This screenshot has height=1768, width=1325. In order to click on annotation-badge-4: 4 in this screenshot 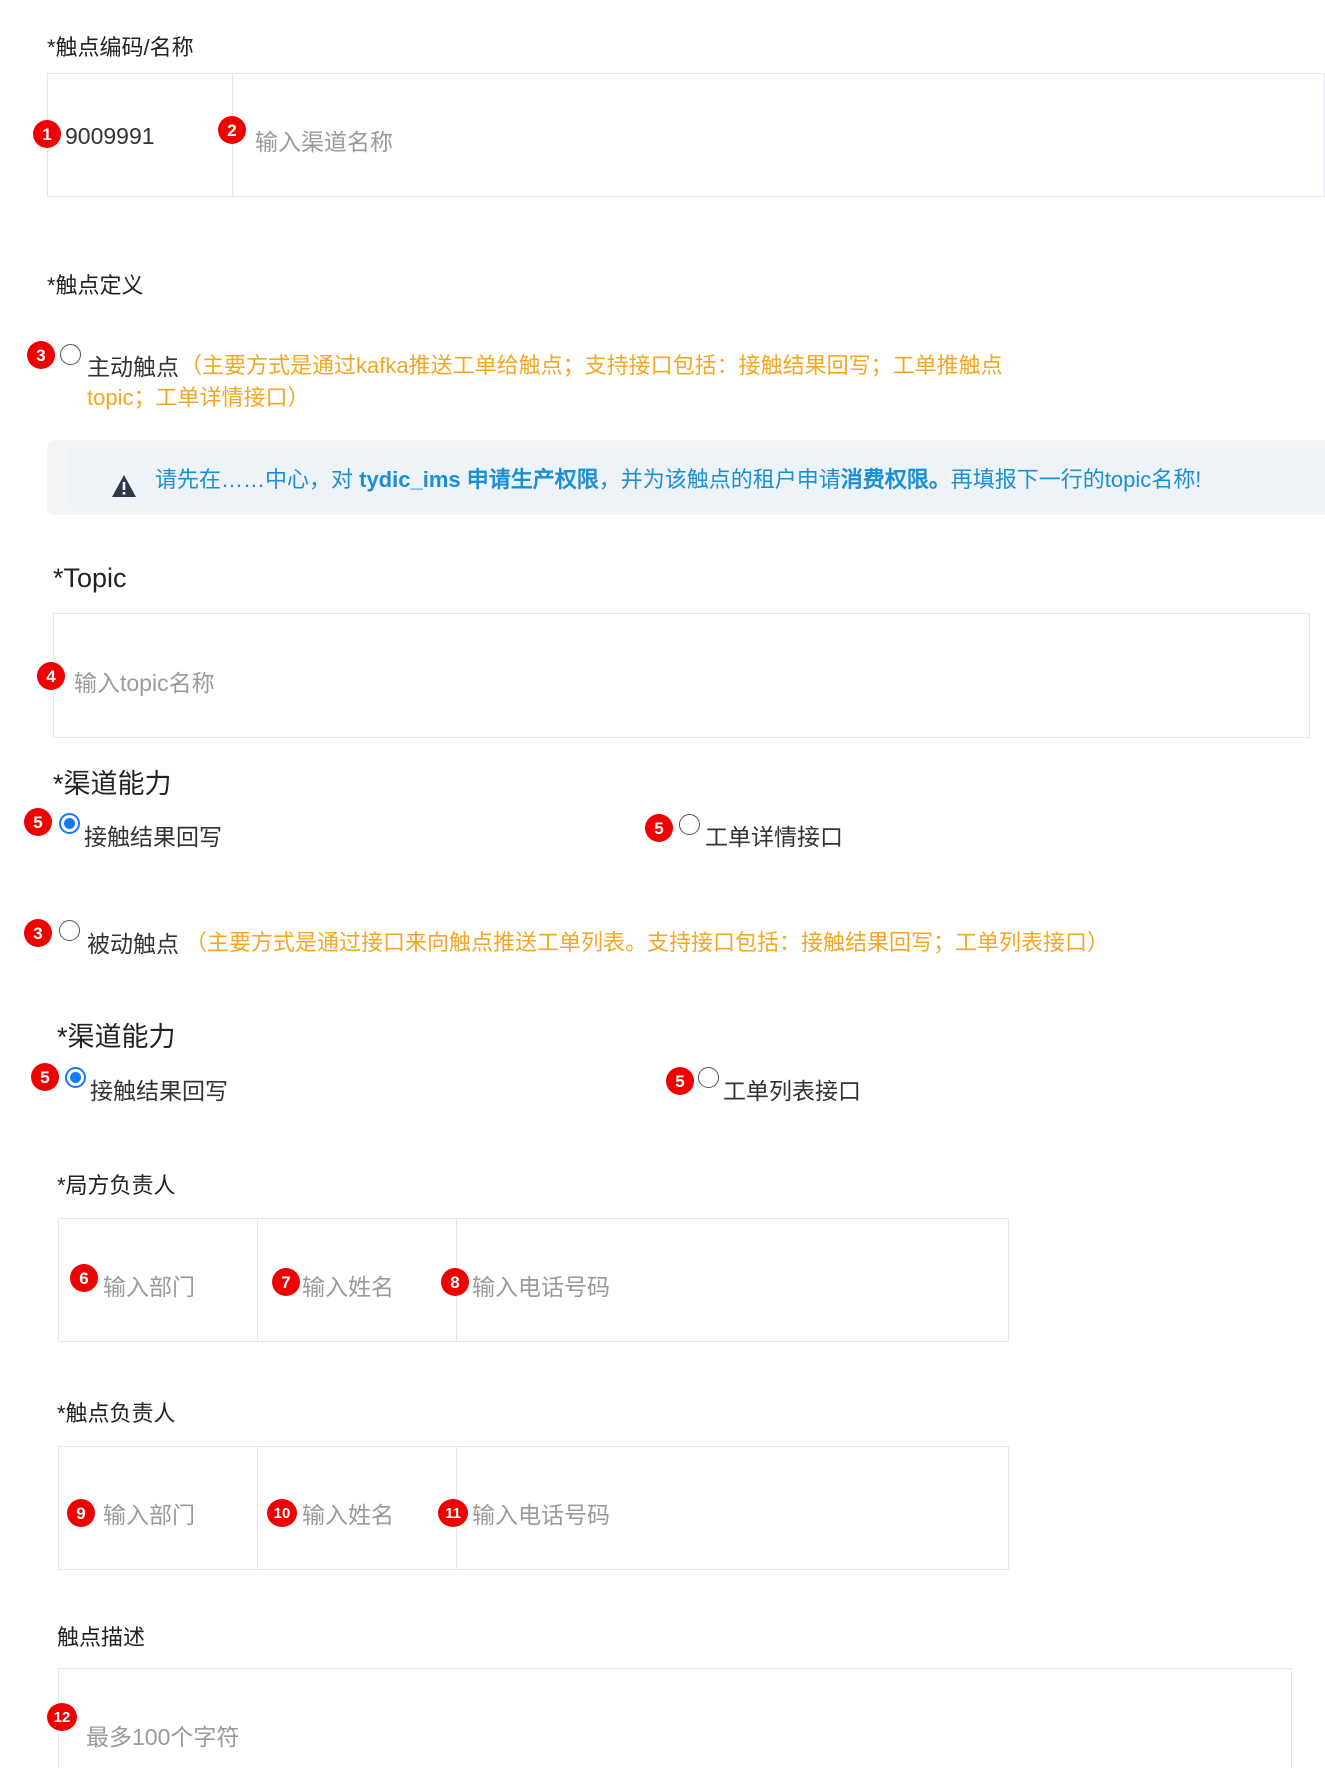, I will do `click(51, 676)`.